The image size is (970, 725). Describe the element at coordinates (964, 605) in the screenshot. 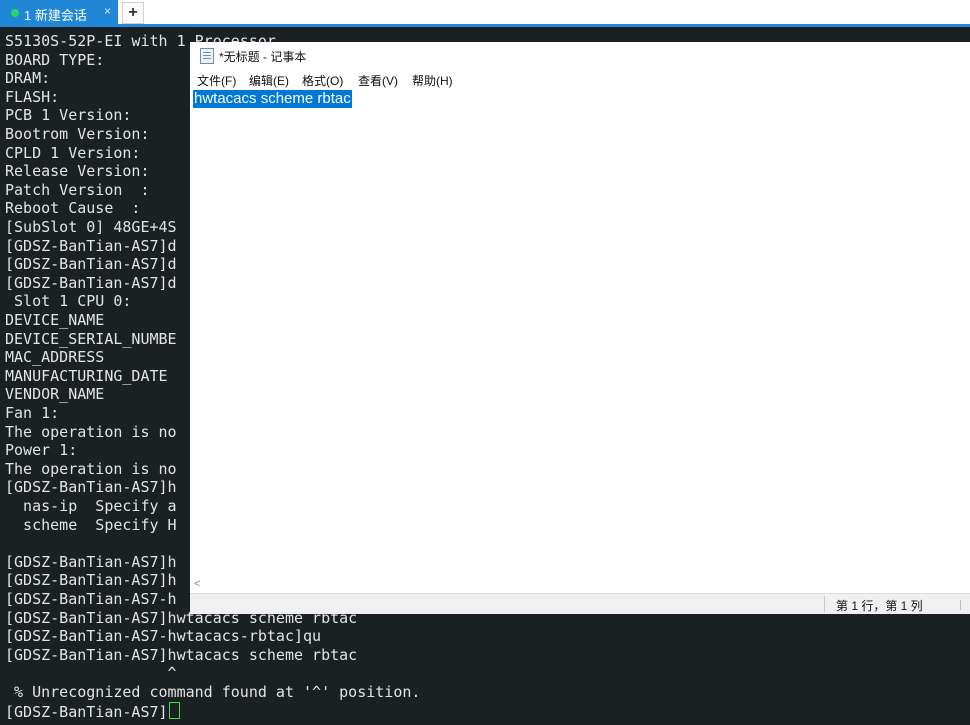

I see `resize-grip-icon` at that location.